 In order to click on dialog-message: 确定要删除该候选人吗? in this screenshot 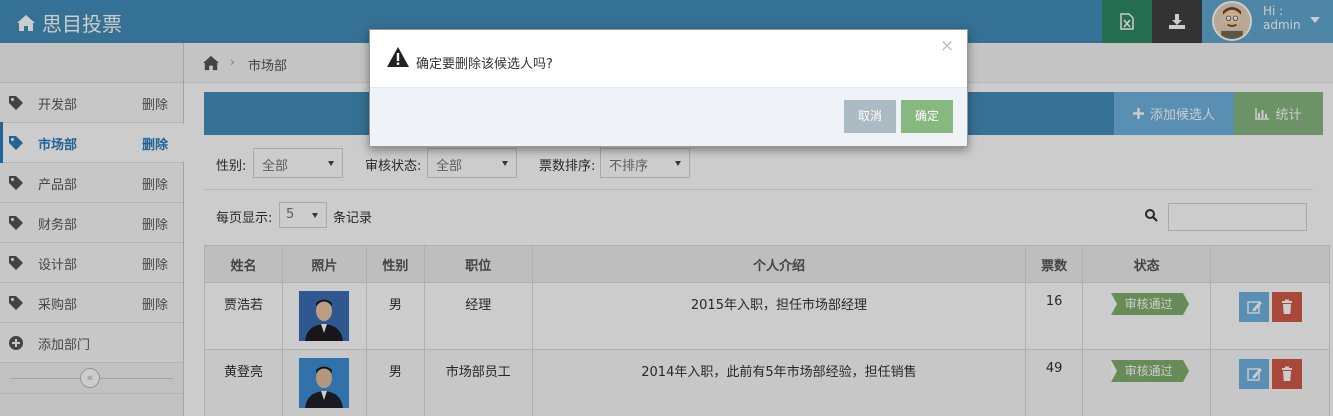, I will do `click(484, 64)`.